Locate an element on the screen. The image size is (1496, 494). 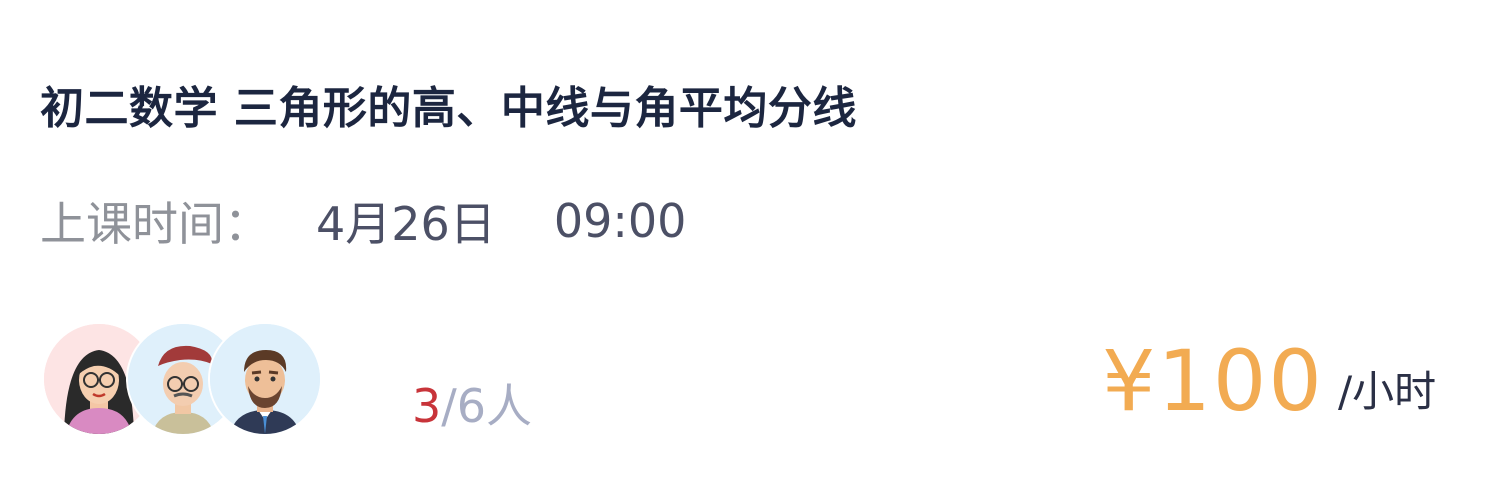
man-suit-avatar-icon is located at coordinates (265, 379).